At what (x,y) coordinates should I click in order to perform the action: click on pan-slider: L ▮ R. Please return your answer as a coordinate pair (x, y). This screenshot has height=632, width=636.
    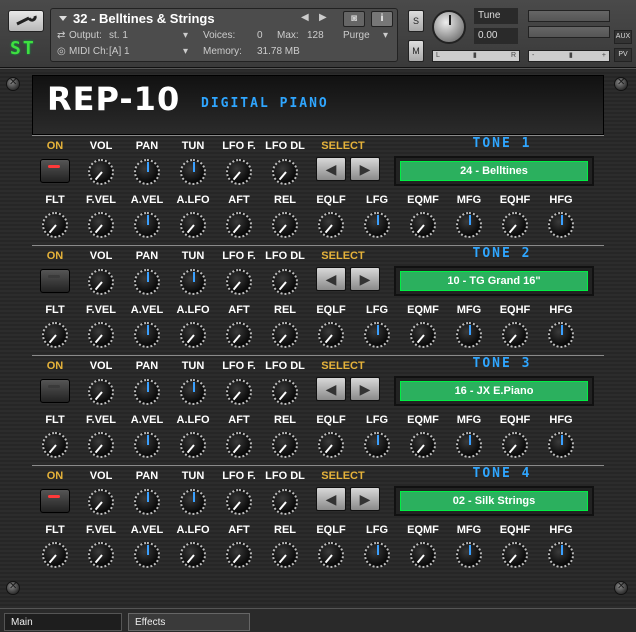
    Looking at the image, I should click on (476, 56).